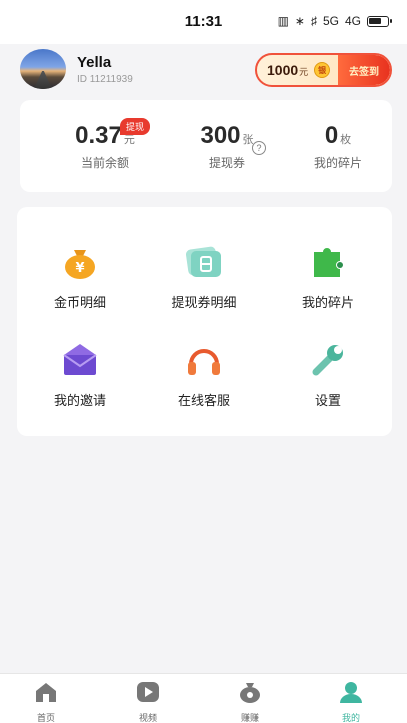 Image resolution: width=407 pixels, height=723 pixels. What do you see at coordinates (351, 692) in the screenshot?
I see `user-icon` at bounding box center [351, 692].